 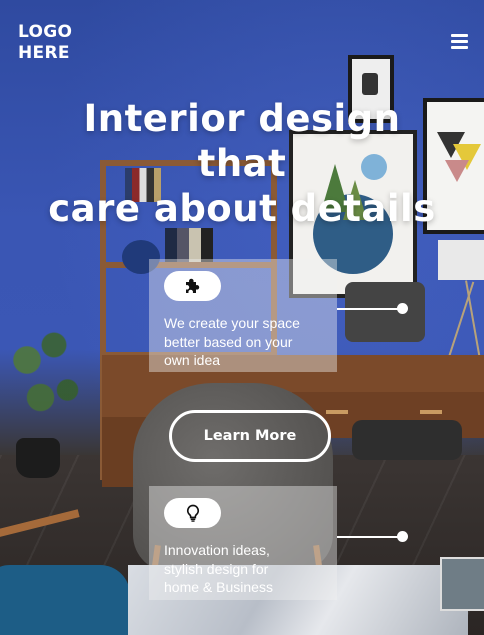 What do you see at coordinates (232, 323) in the screenshot?
I see `feature-text-line: We create your space` at bounding box center [232, 323].